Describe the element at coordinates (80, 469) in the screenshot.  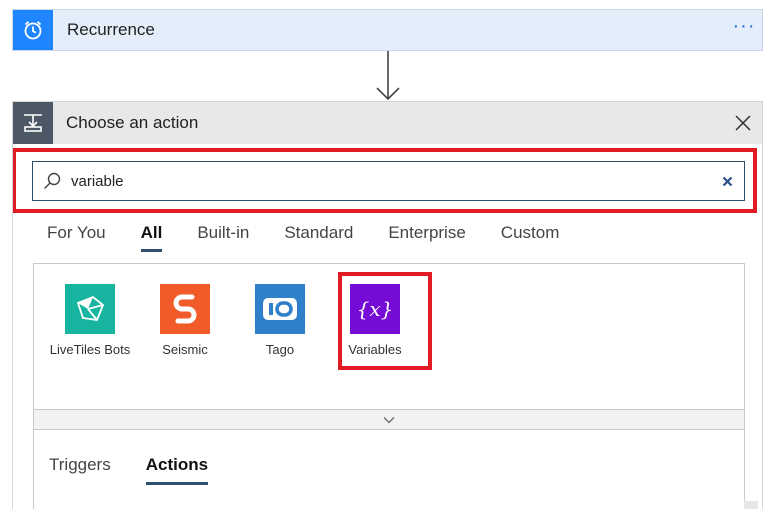
I see `tab-triggers: Triggers` at that location.